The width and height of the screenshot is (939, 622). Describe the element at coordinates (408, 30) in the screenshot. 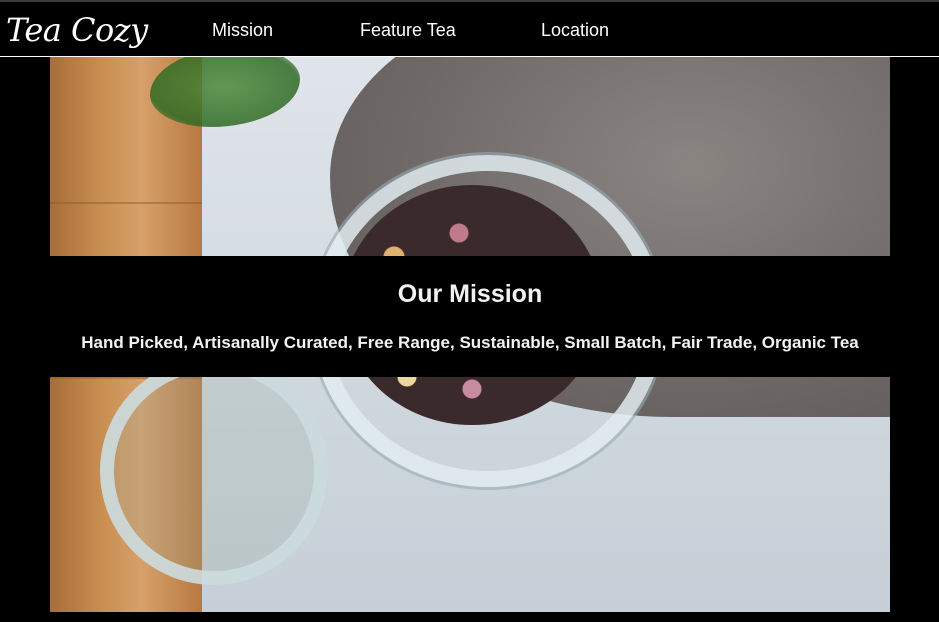

I see `nav-link-feature-tea: Feature Tea` at that location.